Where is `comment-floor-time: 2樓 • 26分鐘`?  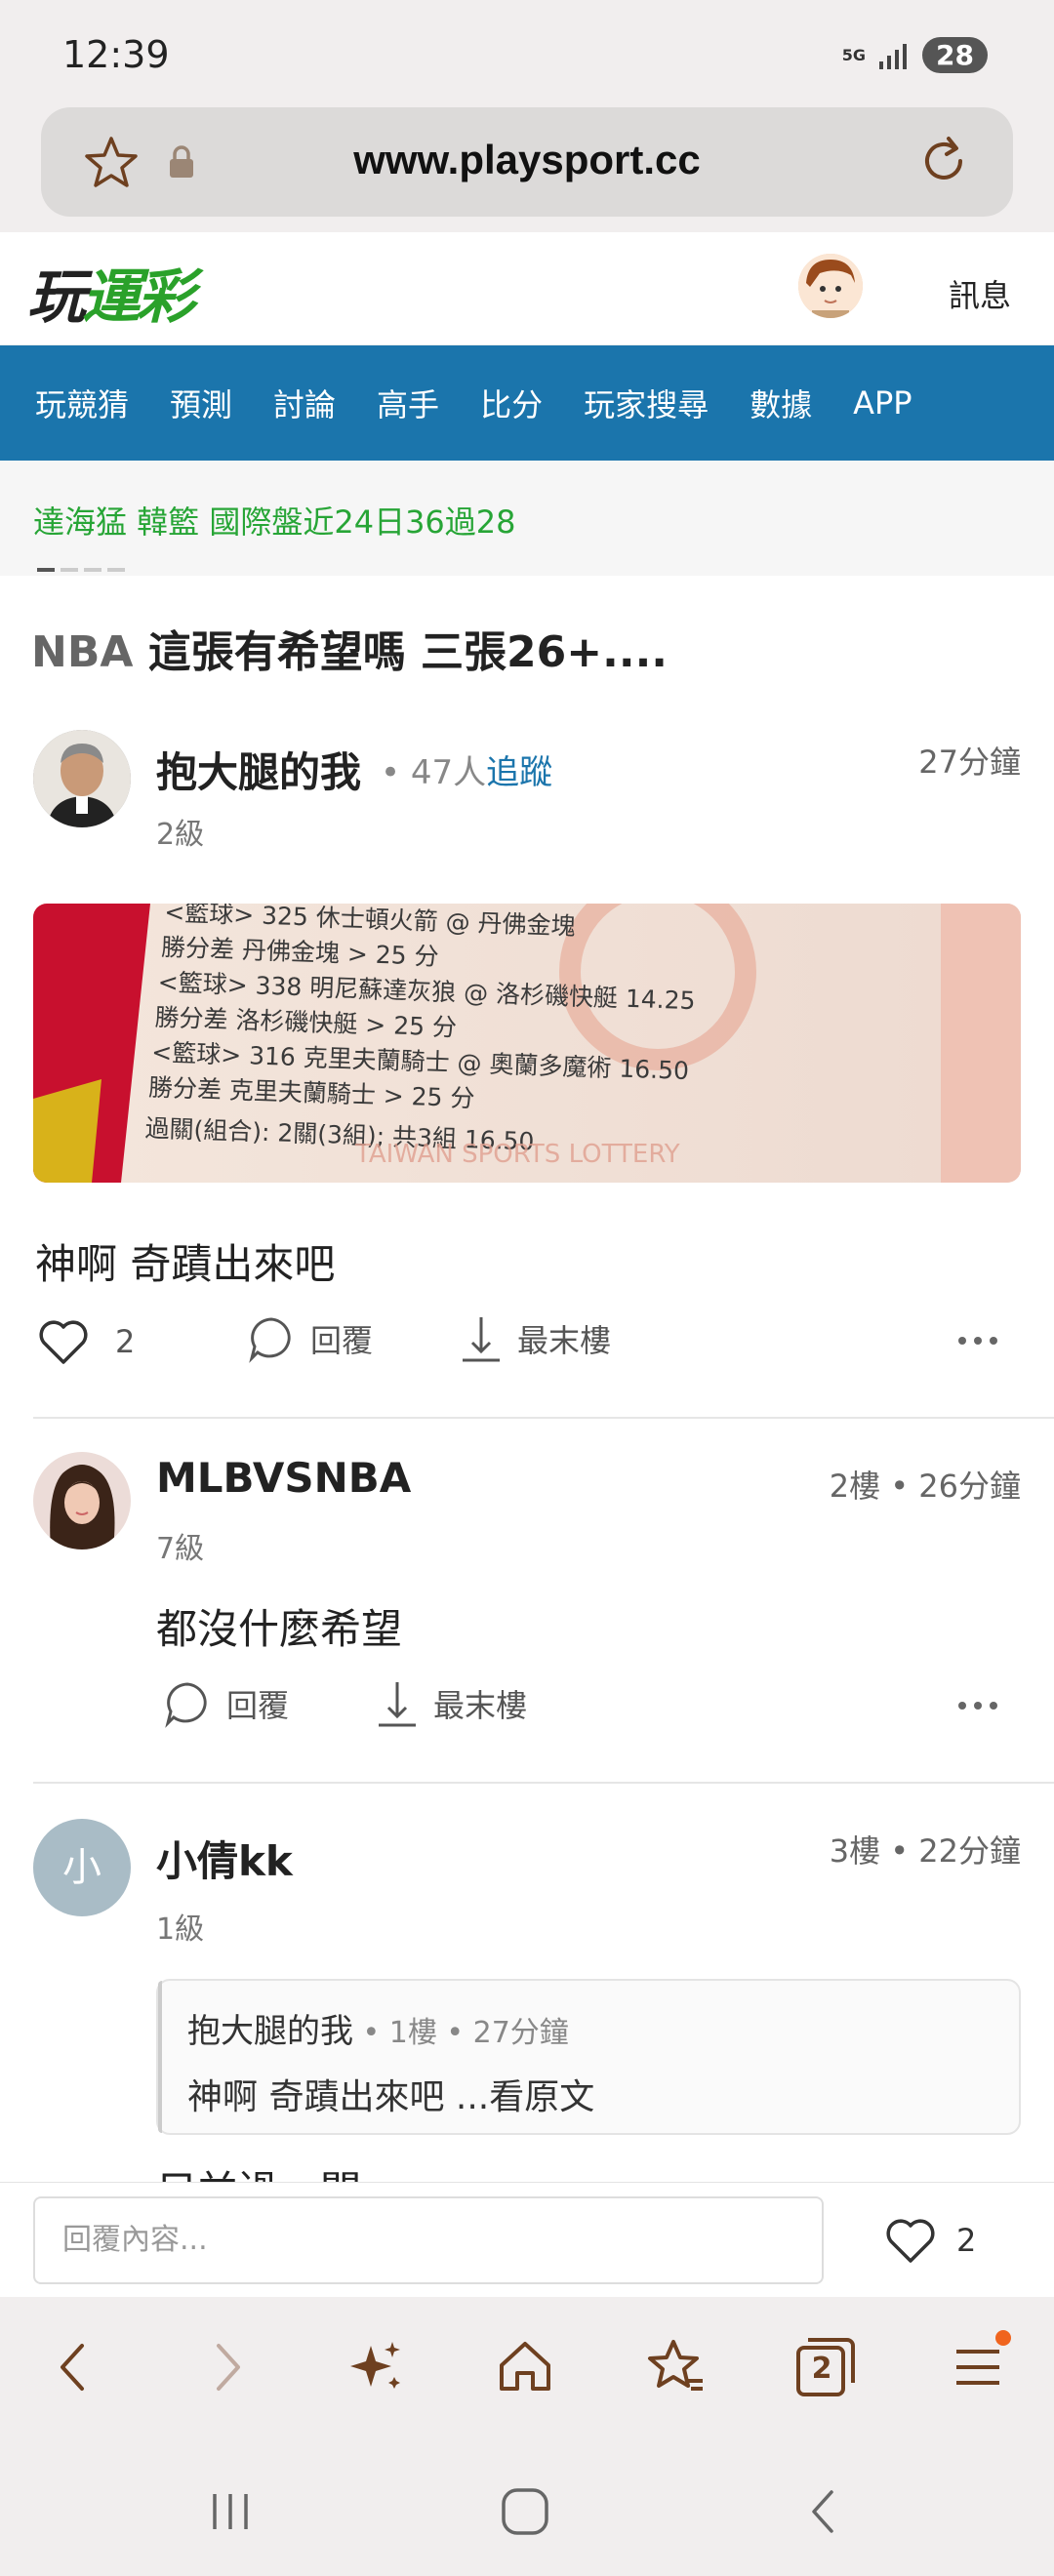 comment-floor-time: 2樓 • 26分鐘 is located at coordinates (925, 1486).